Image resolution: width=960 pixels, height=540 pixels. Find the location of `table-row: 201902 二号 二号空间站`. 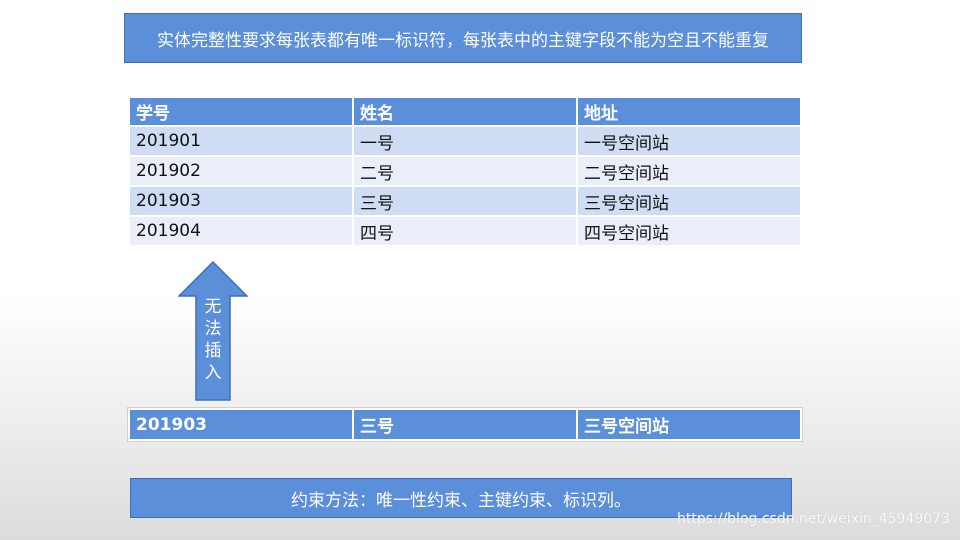

table-row: 201902 二号 二号空间站 is located at coordinates (465, 171).